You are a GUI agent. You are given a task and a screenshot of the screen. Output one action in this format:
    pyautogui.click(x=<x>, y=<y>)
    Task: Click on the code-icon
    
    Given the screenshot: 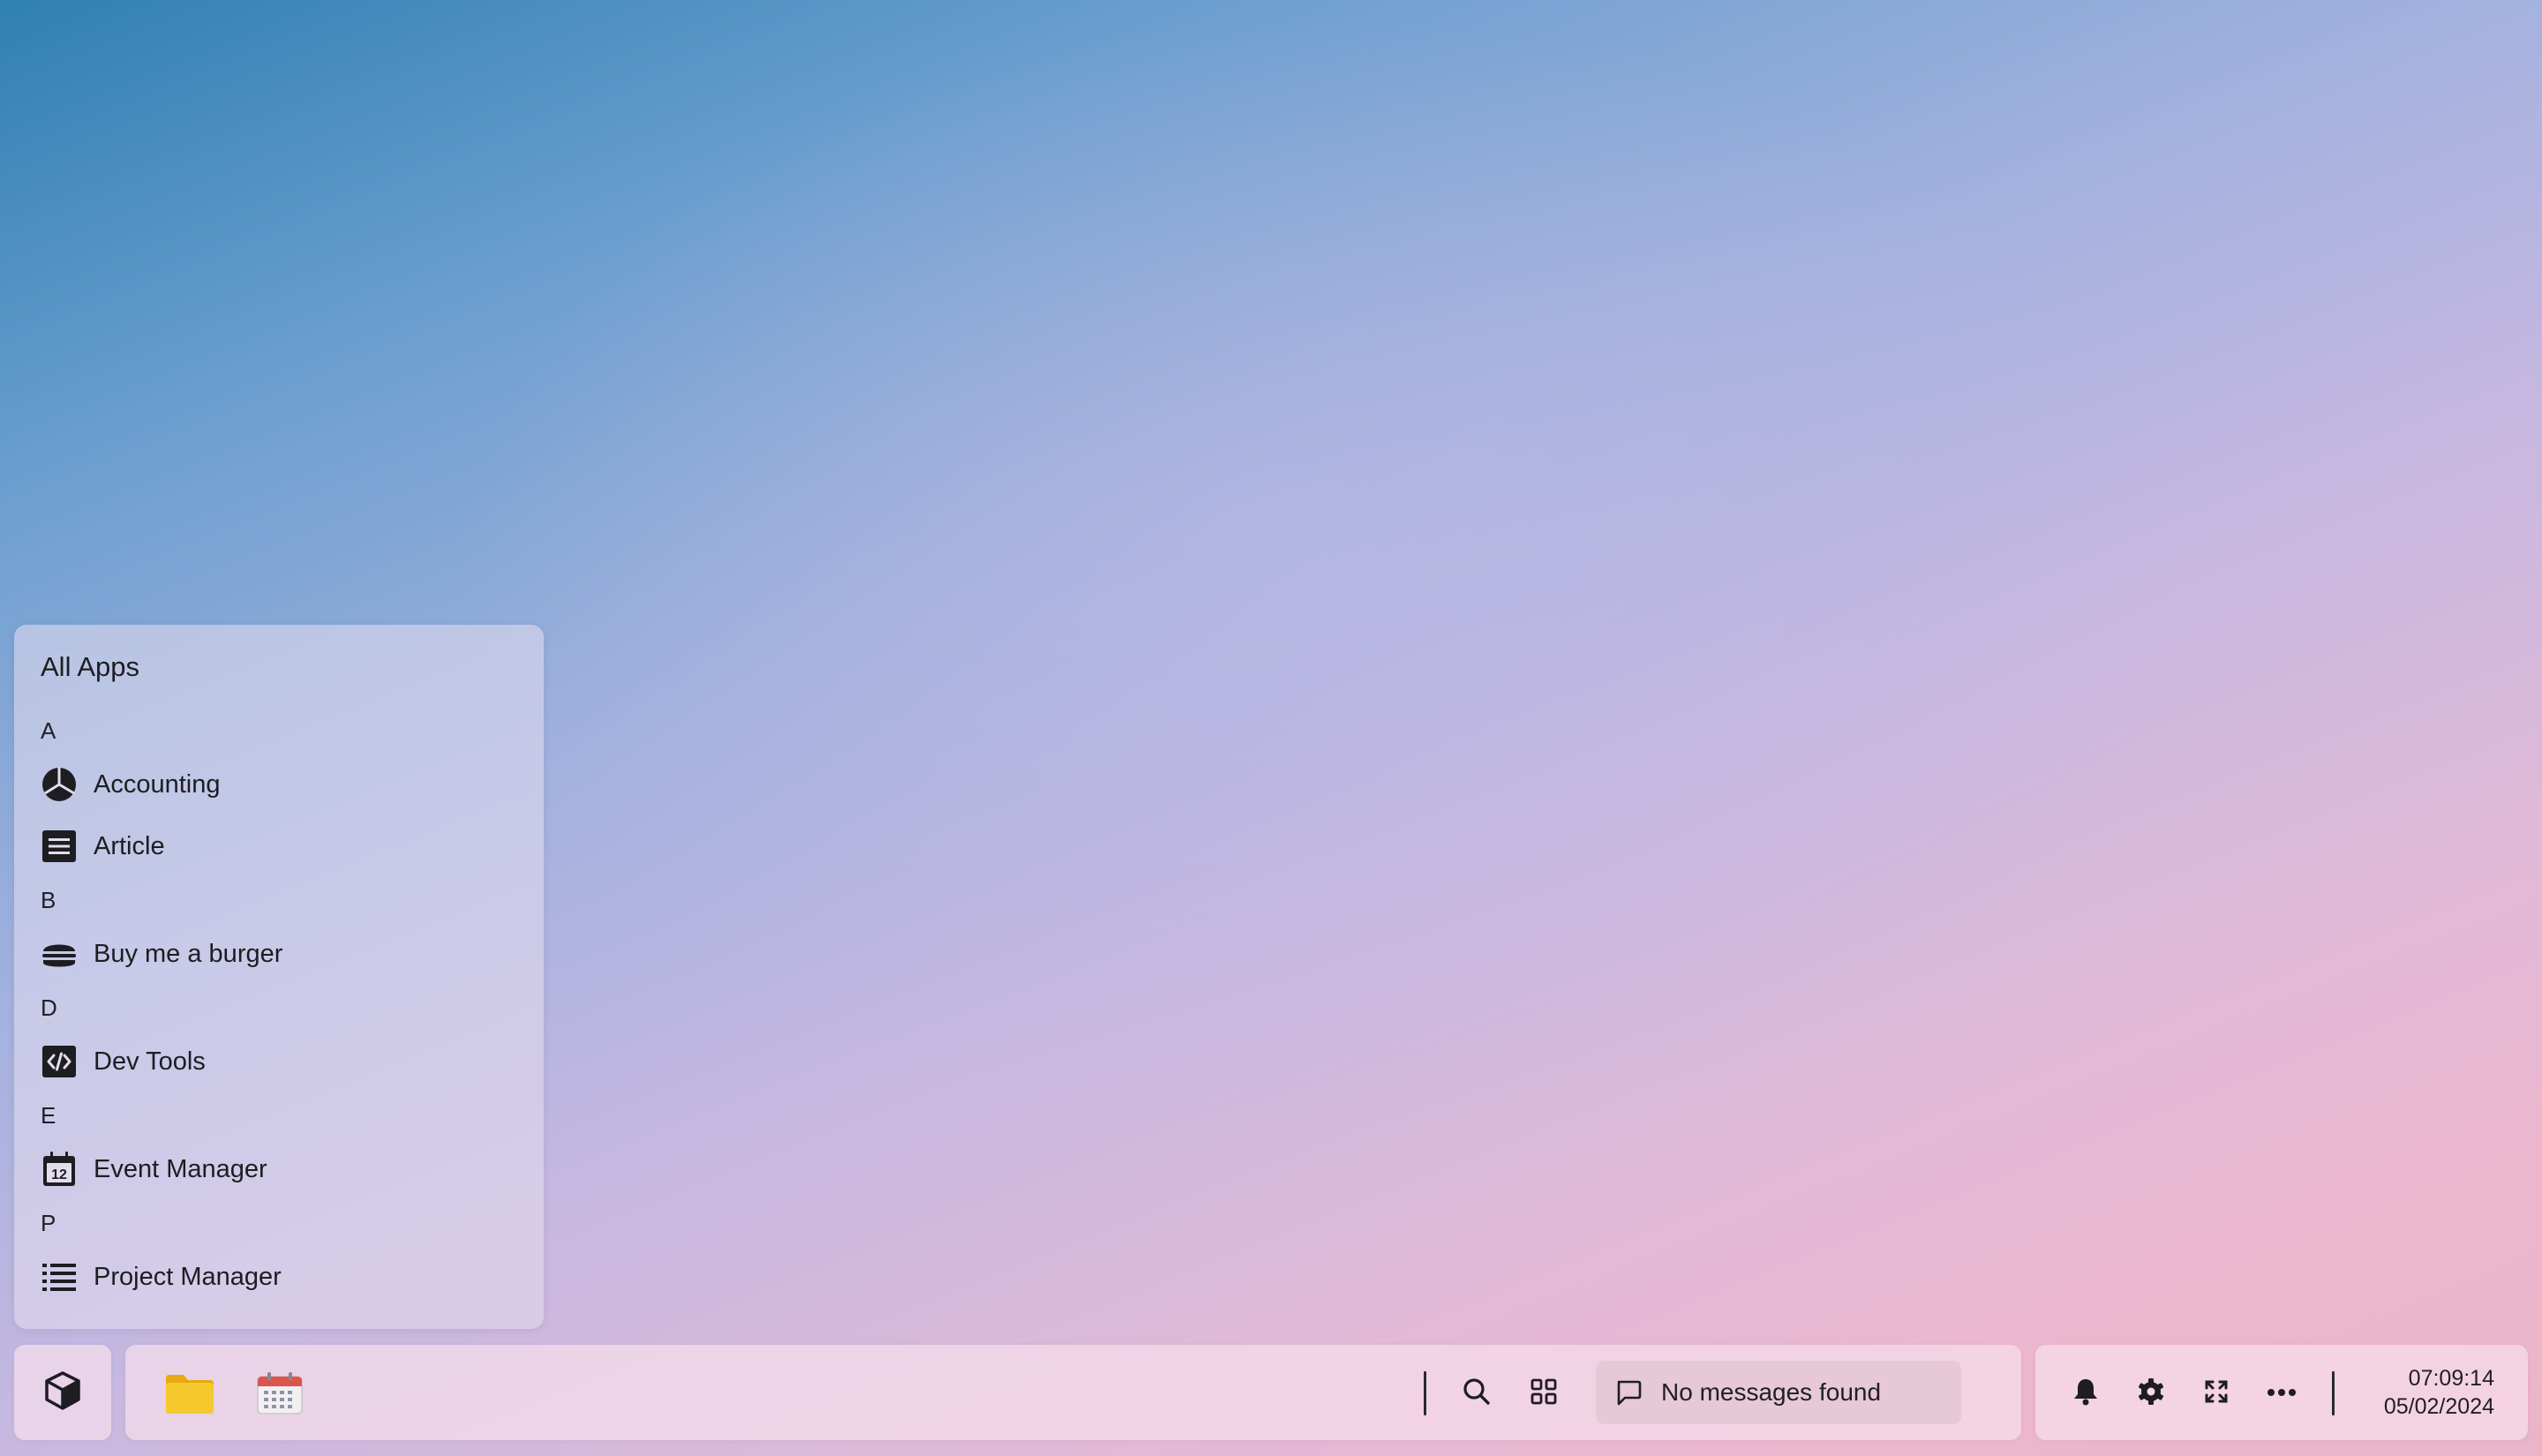 What is the action you would take?
    pyautogui.click(x=60, y=1061)
    